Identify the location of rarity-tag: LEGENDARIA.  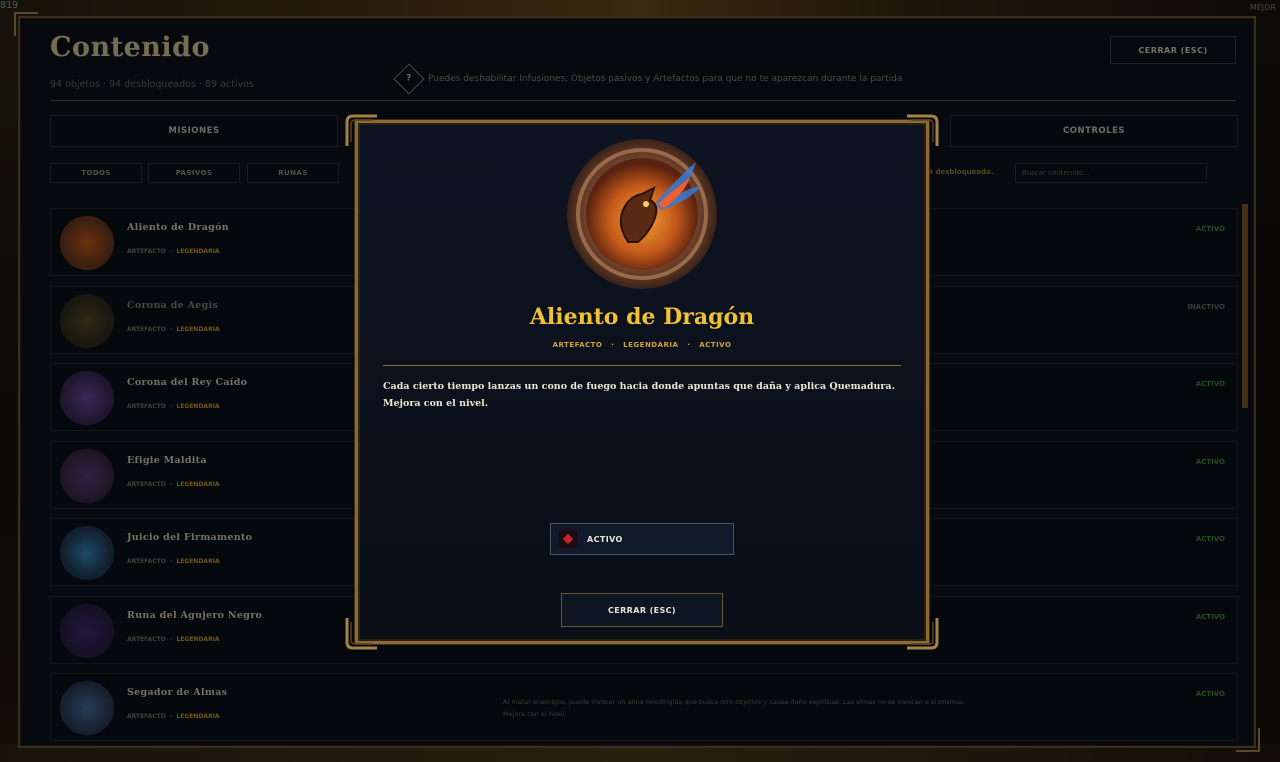
(651, 345).